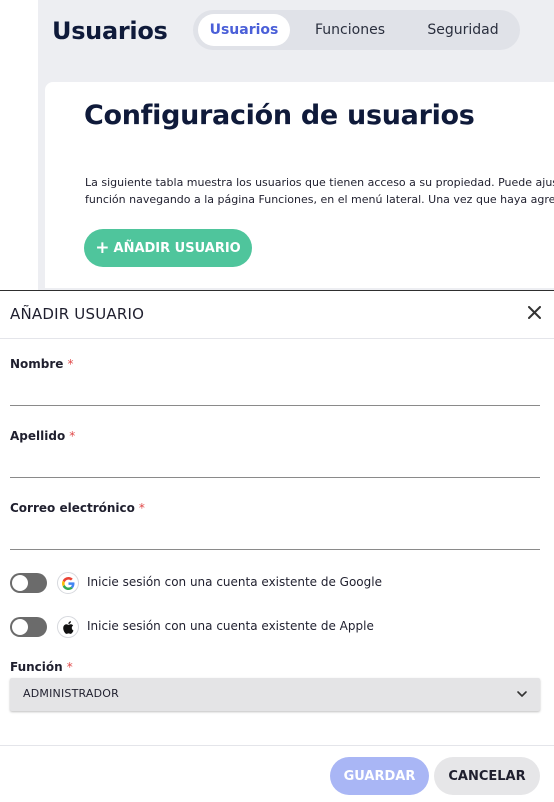 The image size is (554, 802). Describe the element at coordinates (277, 745) in the screenshot. I see `footer-divider` at that location.